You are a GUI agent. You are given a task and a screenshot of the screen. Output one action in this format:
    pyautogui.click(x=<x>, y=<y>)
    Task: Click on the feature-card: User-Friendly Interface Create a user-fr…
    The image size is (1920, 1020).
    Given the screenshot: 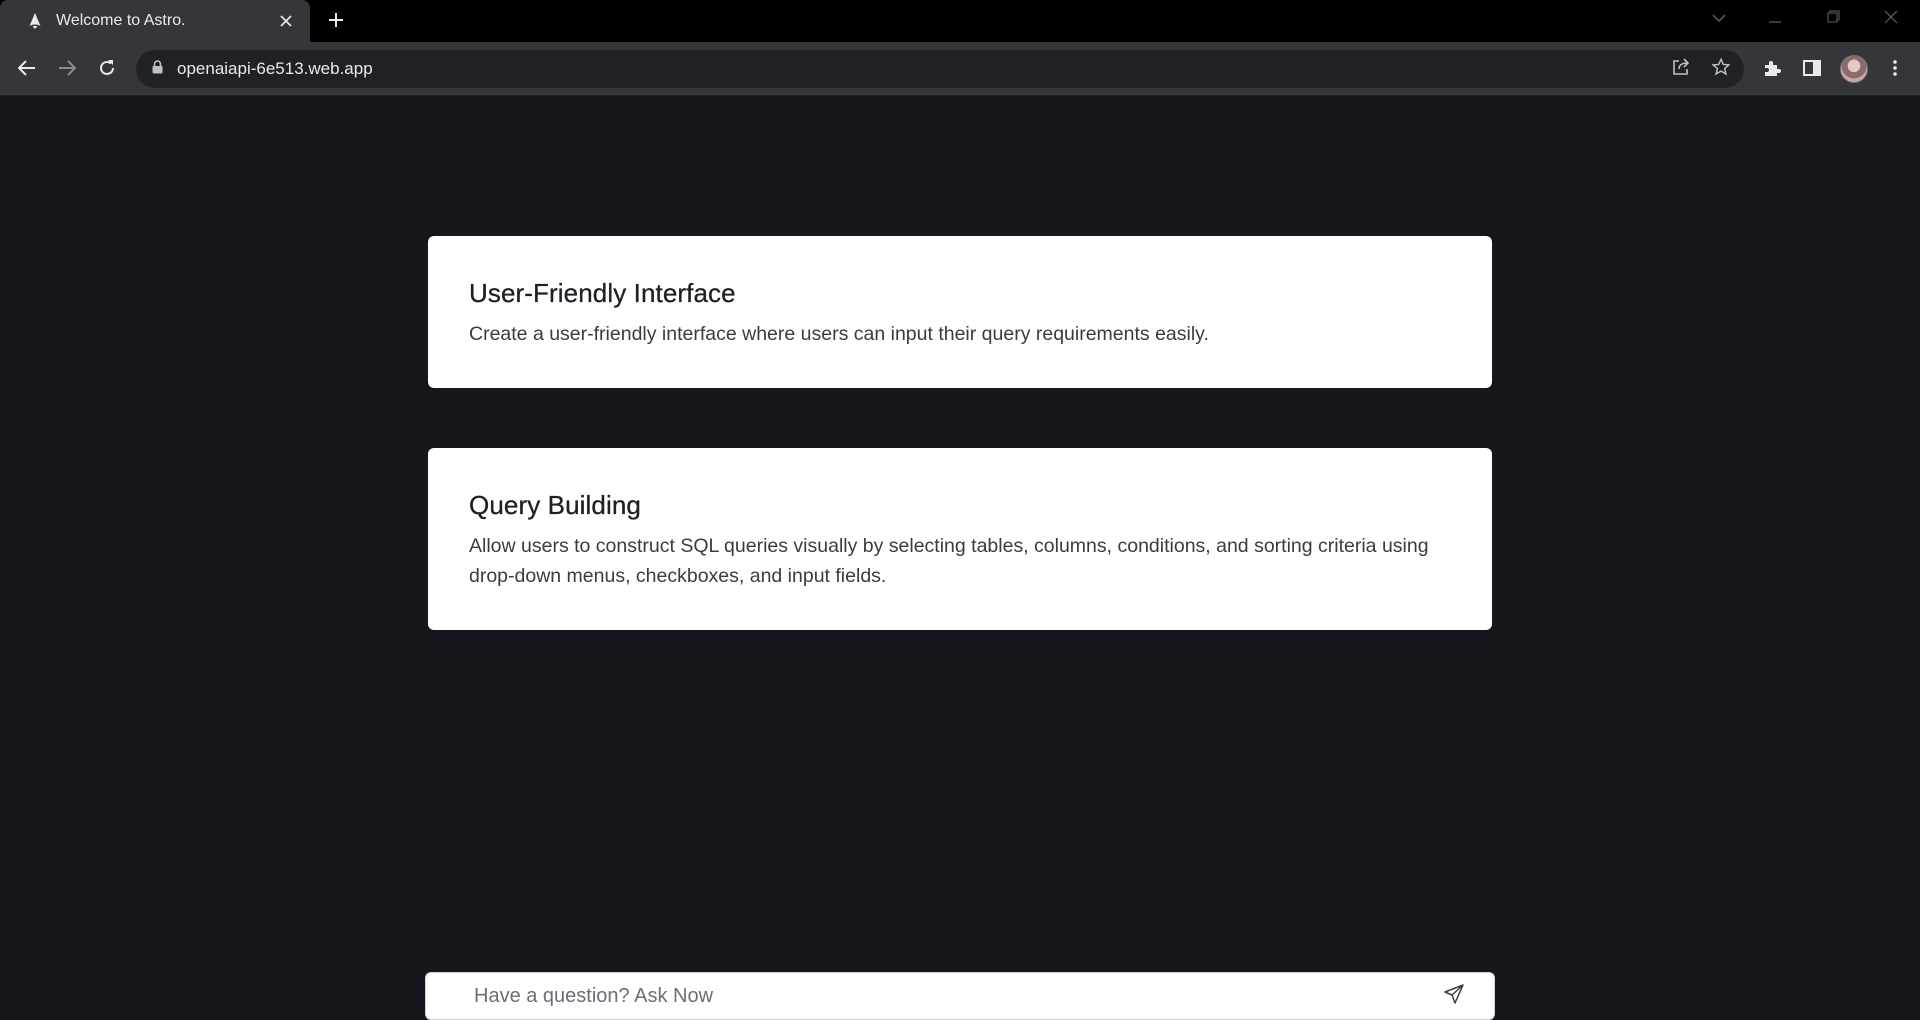 What is the action you would take?
    pyautogui.click(x=960, y=312)
    